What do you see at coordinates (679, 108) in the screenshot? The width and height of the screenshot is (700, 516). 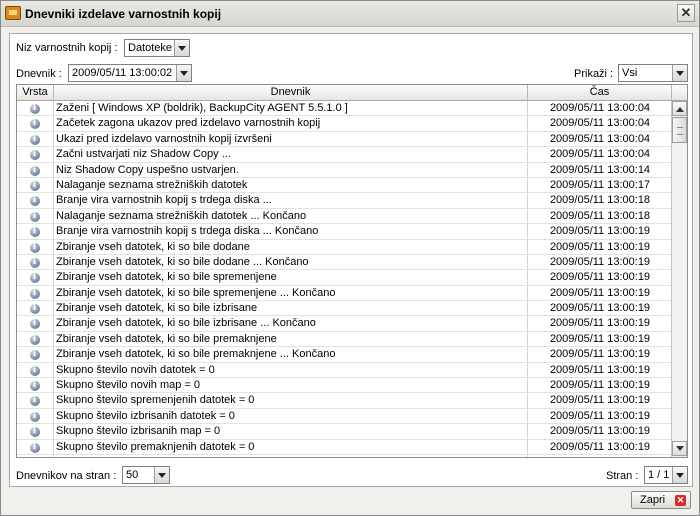 I see `scroll-up-icon` at bounding box center [679, 108].